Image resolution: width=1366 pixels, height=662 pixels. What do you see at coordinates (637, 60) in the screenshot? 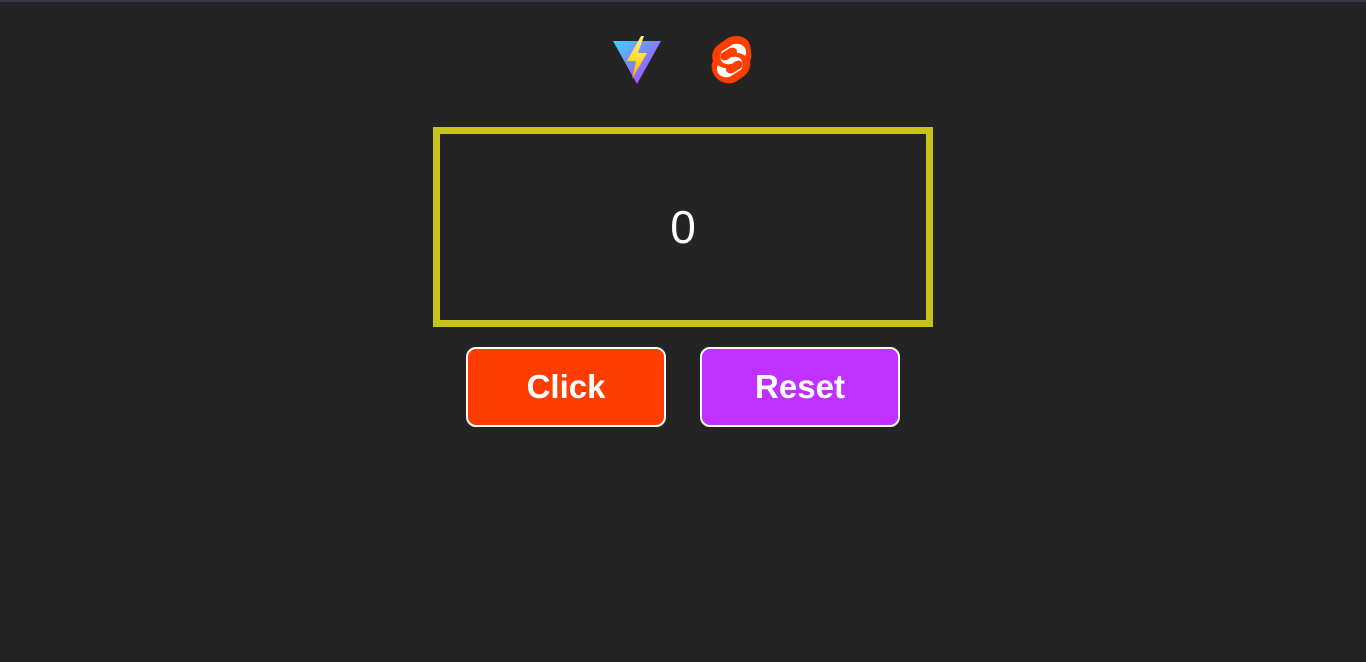
I see `vite-logo-icon` at bounding box center [637, 60].